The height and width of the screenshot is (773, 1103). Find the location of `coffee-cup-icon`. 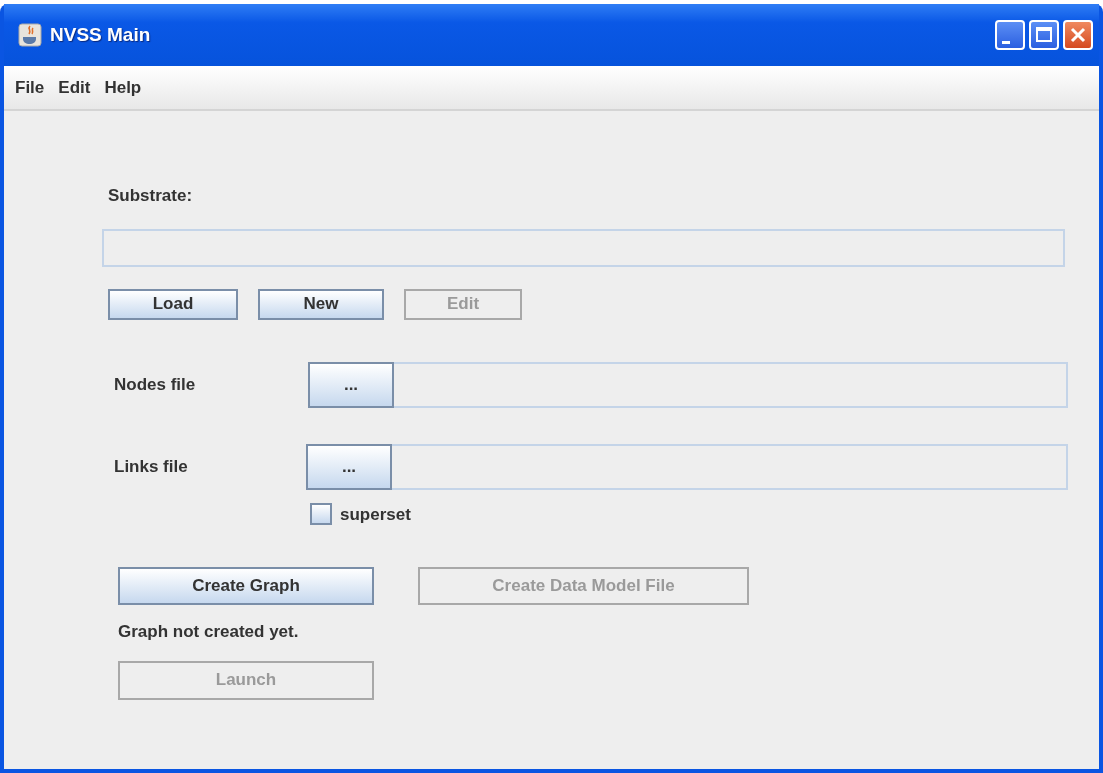

coffee-cup-icon is located at coordinates (30, 35).